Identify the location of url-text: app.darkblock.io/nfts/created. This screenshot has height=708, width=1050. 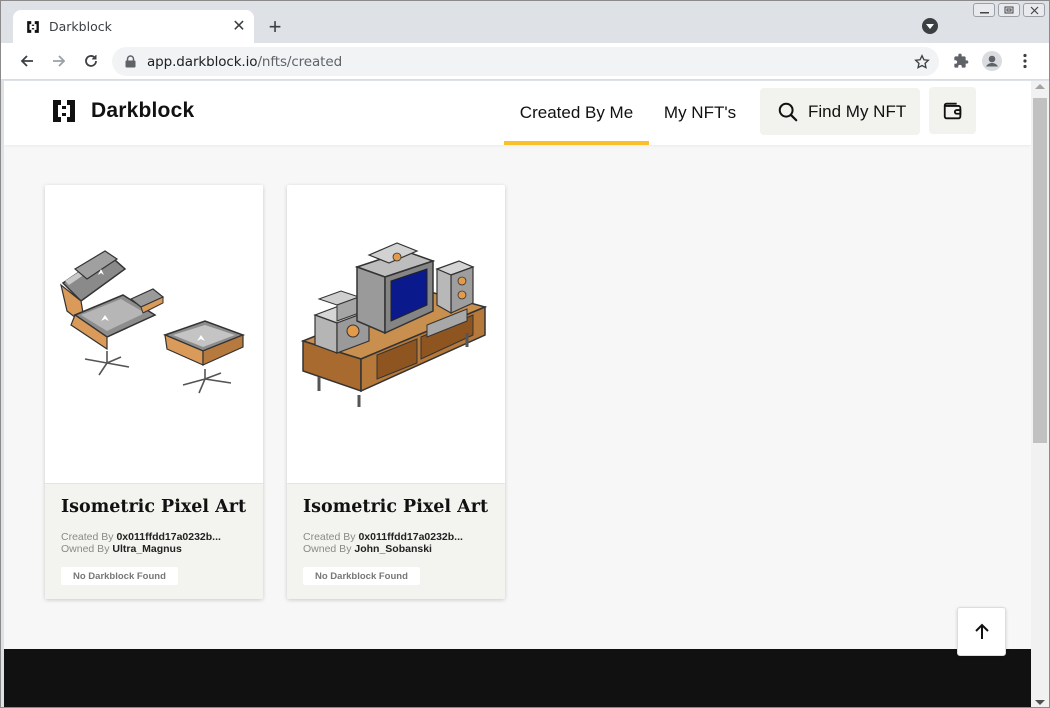
(244, 62).